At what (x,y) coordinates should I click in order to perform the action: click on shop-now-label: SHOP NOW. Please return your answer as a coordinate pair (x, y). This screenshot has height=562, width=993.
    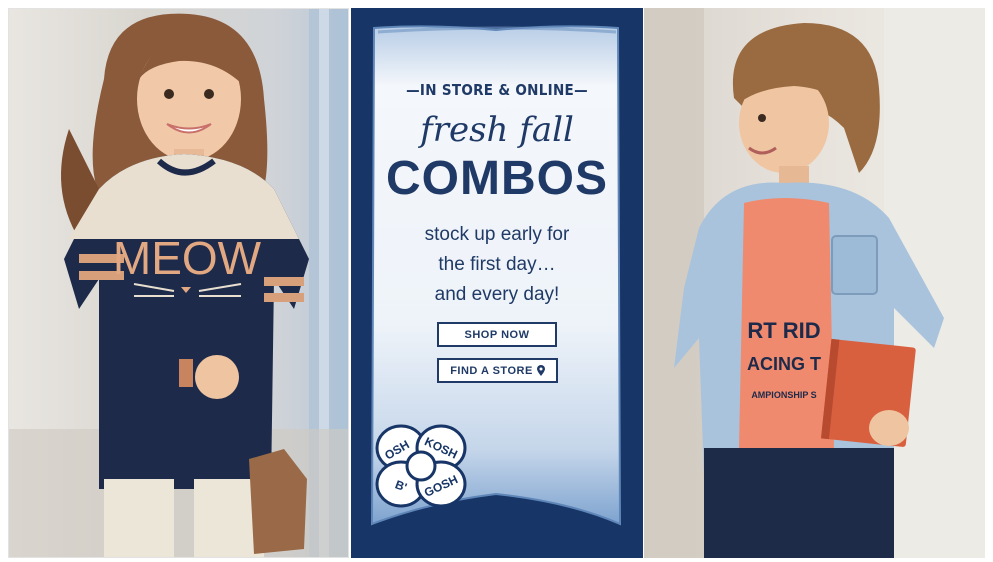
    Looking at the image, I should click on (497, 334).